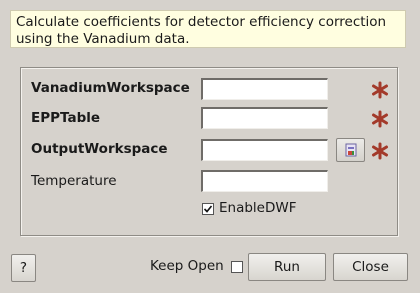 Image resolution: width=420 pixels, height=293 pixels. Describe the element at coordinates (264, 181) in the screenshot. I see `temperature-input` at that location.